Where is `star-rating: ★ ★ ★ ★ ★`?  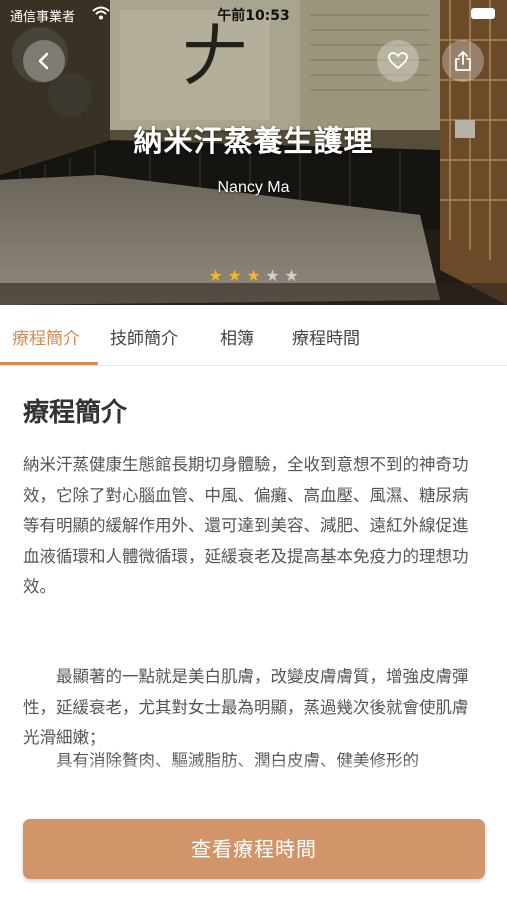
star-rating: ★ ★ ★ ★ ★ is located at coordinates (253, 275).